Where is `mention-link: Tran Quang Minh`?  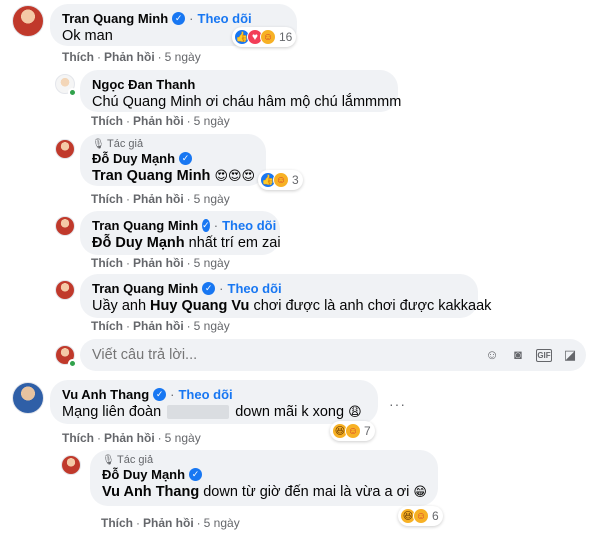 mention-link: Tran Quang Minh is located at coordinates (151, 176).